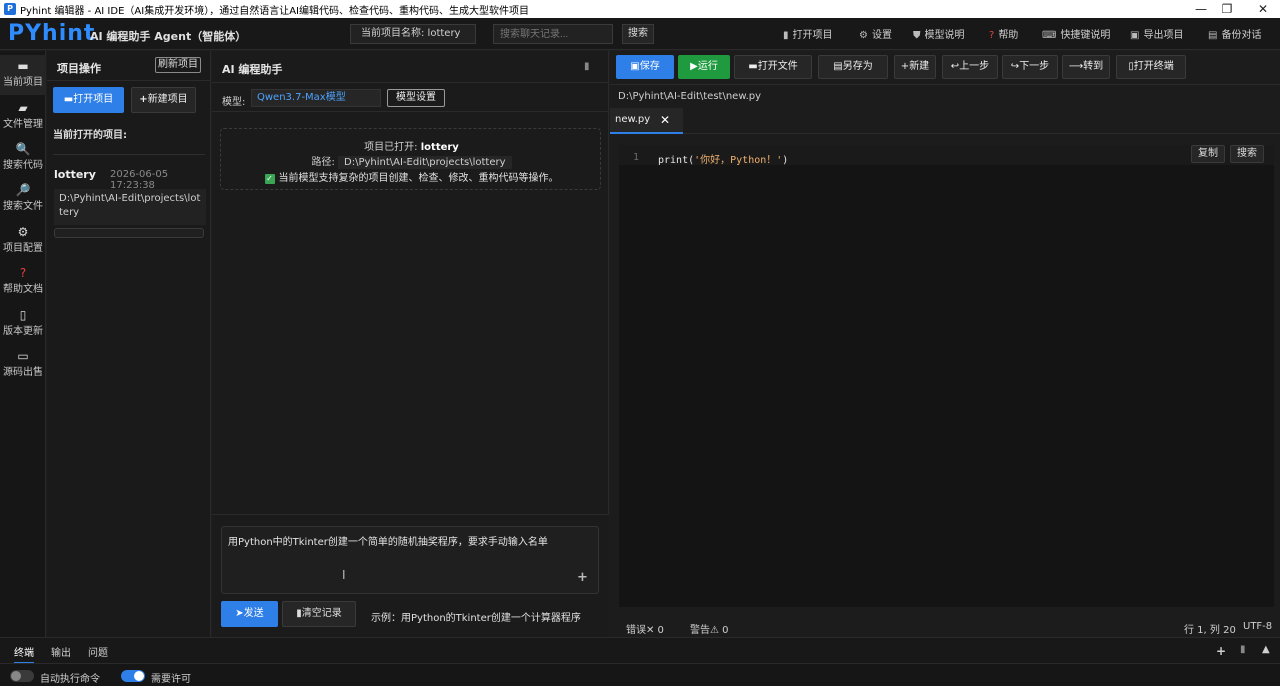 This screenshot has height=686, width=1280. I want to click on redo-button: ↪下一步, so click(1030, 67).